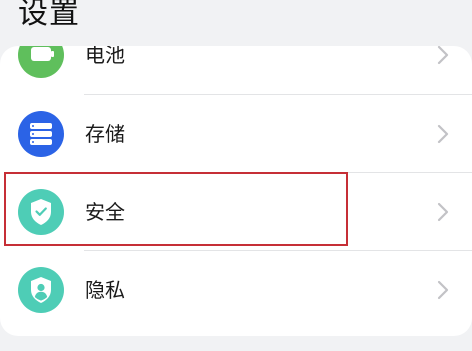  What do you see at coordinates (105, 290) in the screenshot?
I see `settings-item-label: 隐私` at bounding box center [105, 290].